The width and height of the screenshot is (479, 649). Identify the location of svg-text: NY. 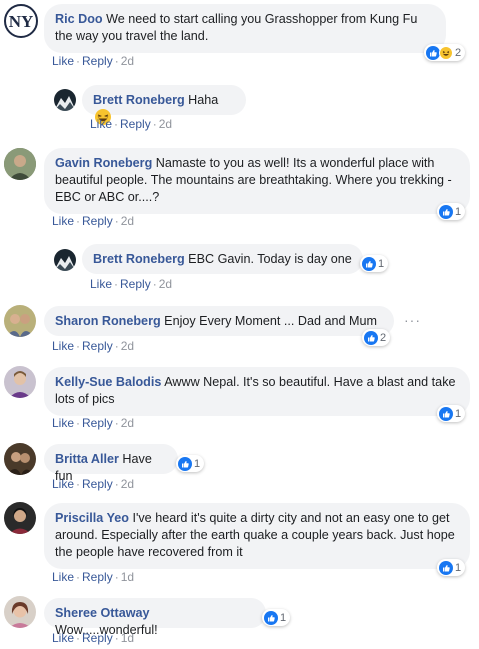
(21, 21).